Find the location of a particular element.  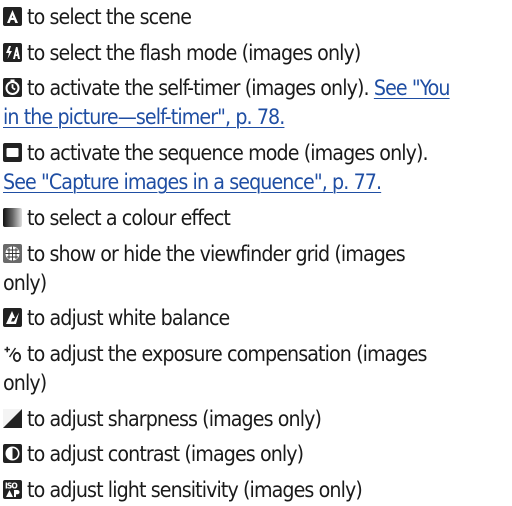

sequence-mode-icon is located at coordinates (12, 153).